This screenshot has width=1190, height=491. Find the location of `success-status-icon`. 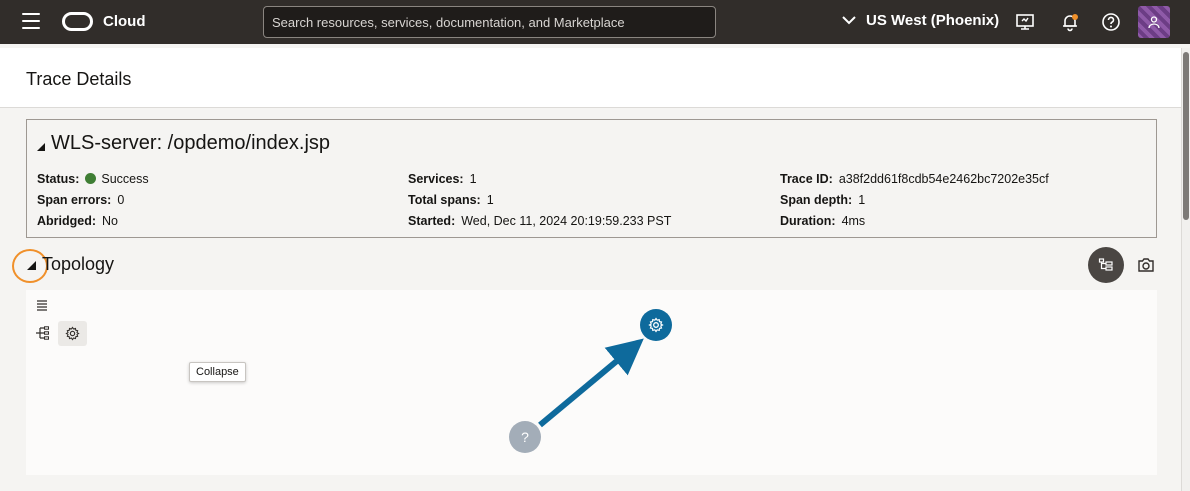

success-status-icon is located at coordinates (91, 178).